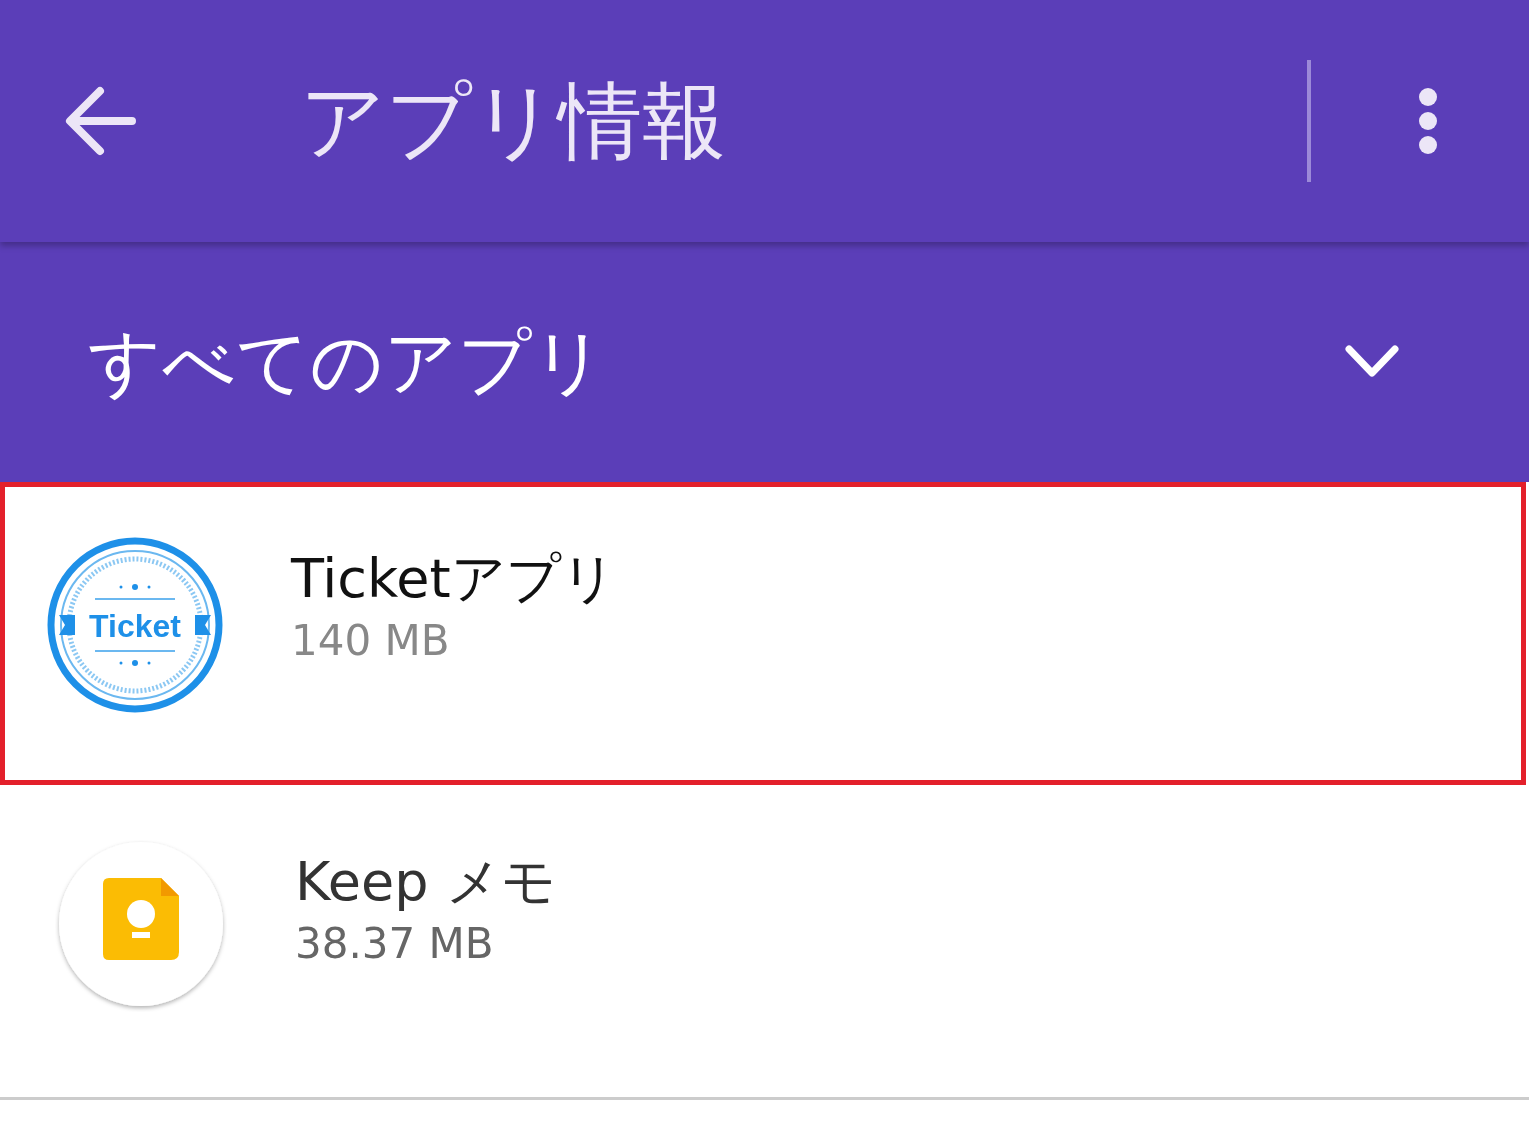  I want to click on ticket-stamp-icon: Ticket, so click(135, 625).